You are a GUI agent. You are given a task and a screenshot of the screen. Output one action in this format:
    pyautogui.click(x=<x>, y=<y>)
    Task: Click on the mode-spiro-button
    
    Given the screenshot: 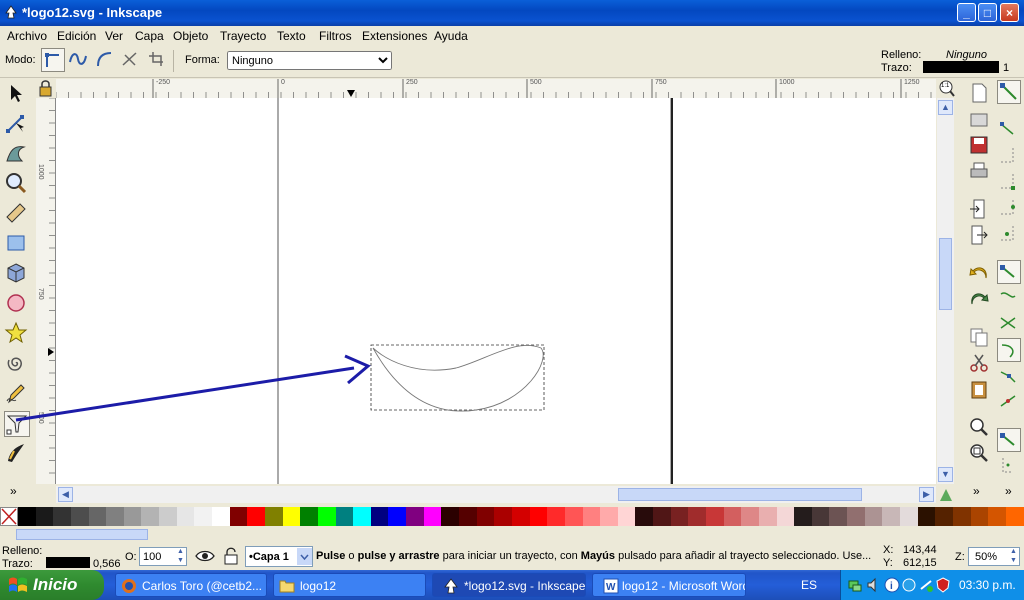 What is the action you would take?
    pyautogui.click(x=79, y=60)
    